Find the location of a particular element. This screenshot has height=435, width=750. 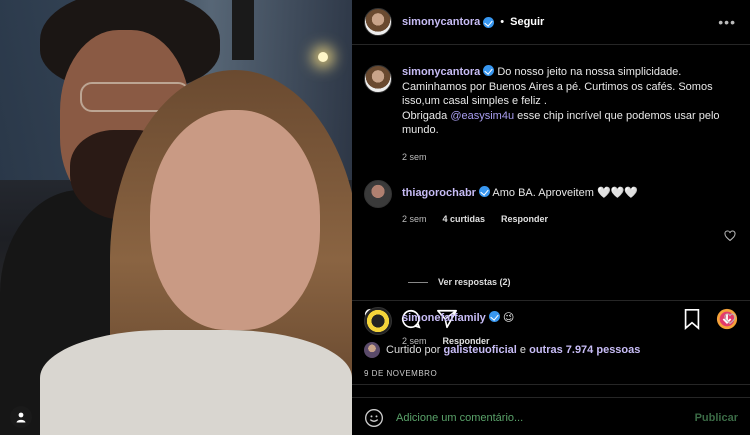

caption-line-4: Obrigada is located at coordinates (425, 115).